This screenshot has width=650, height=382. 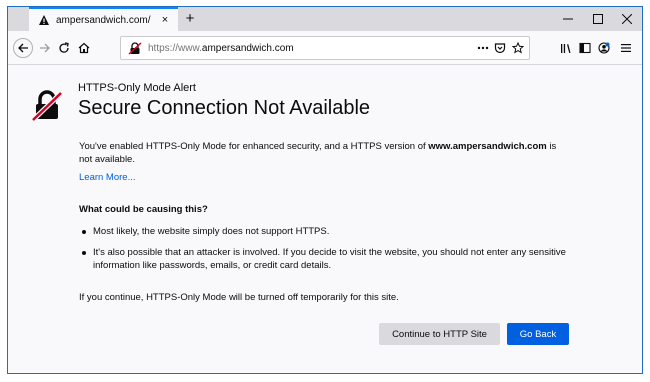 I want to click on sidebar-icon, so click(x=585, y=48).